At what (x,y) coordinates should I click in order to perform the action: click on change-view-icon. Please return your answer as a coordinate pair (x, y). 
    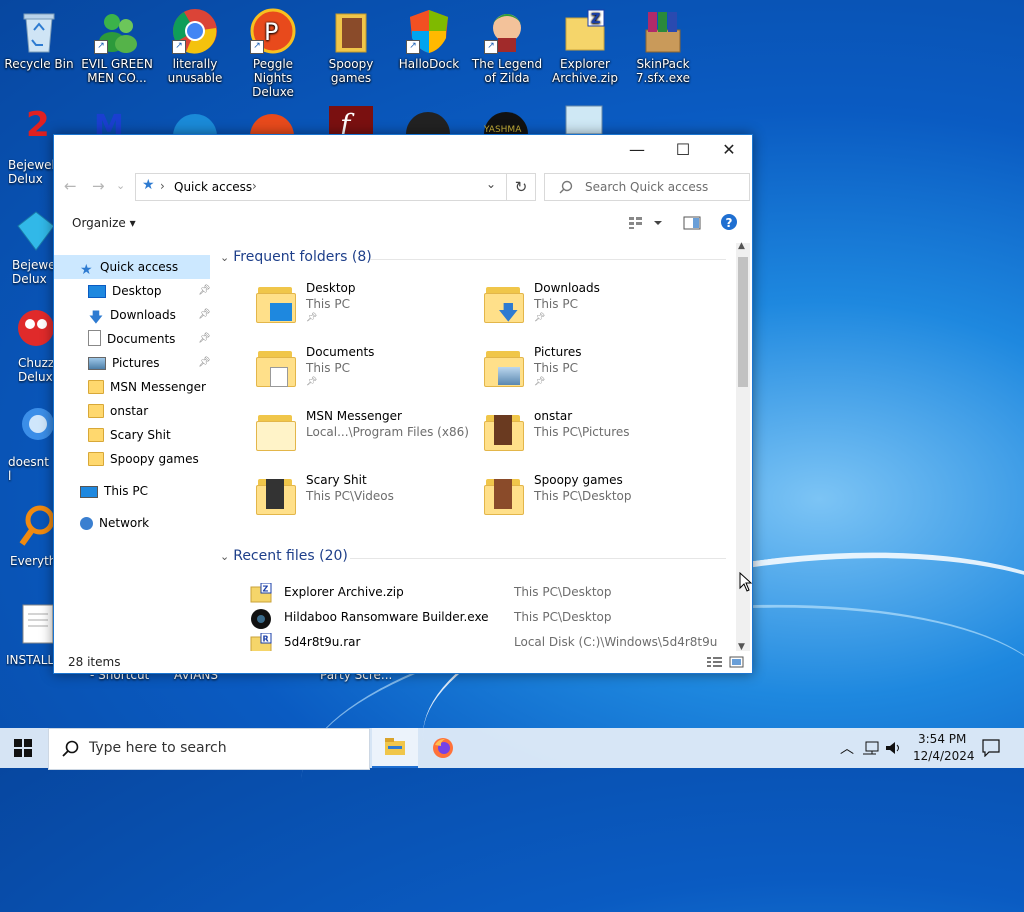
    Looking at the image, I should click on (645, 223).